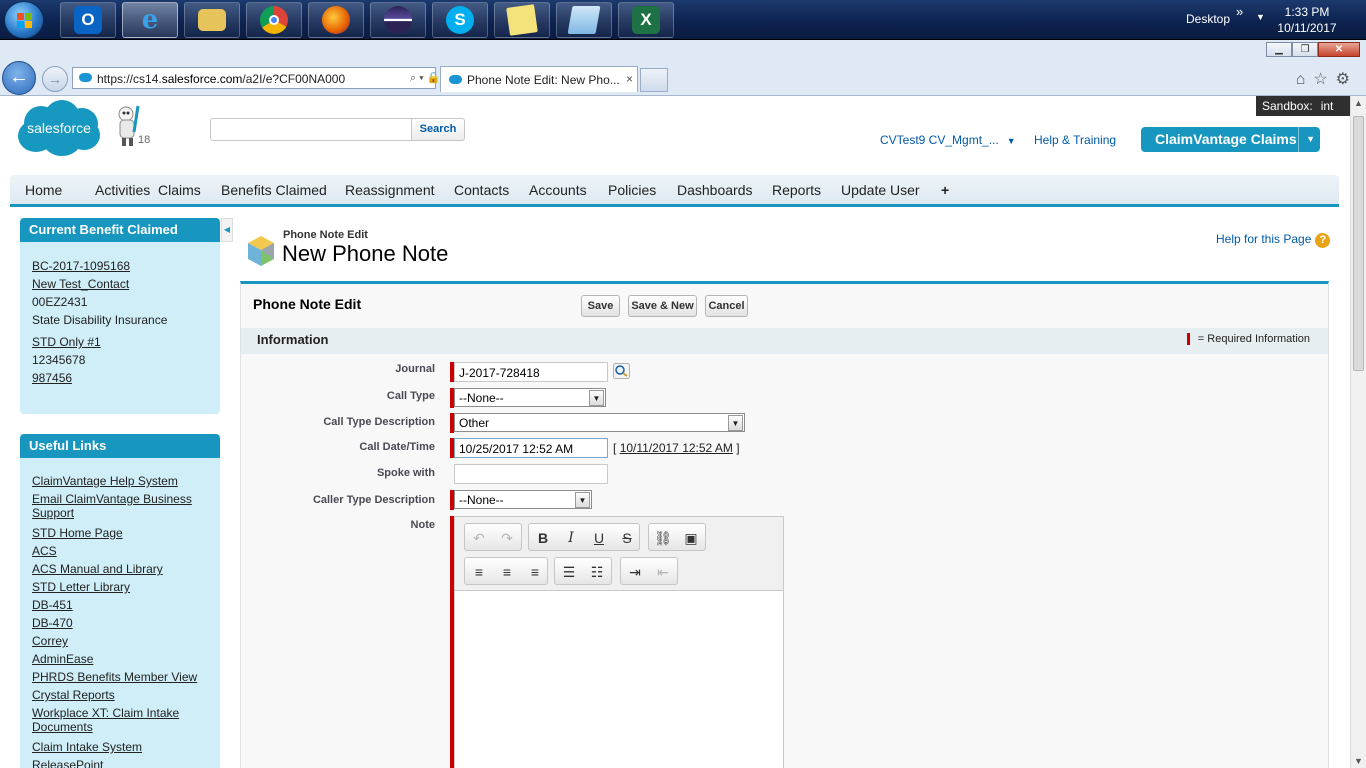  I want to click on strikethrough-icon: S, so click(627, 538).